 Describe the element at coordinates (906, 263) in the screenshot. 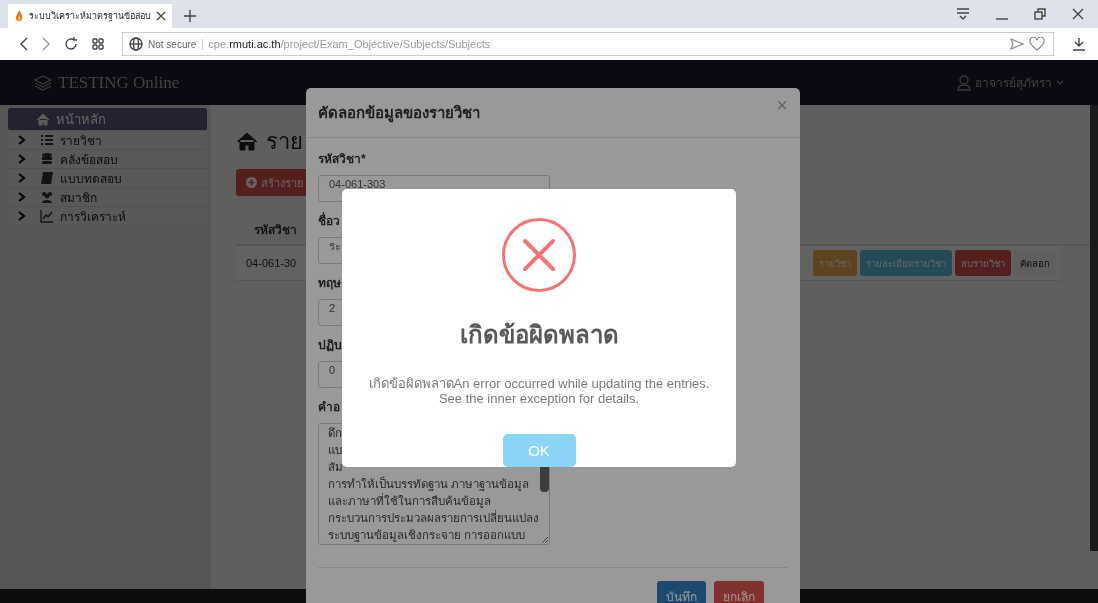

I see `action-button: รายละเอียดรายวิชา` at that location.